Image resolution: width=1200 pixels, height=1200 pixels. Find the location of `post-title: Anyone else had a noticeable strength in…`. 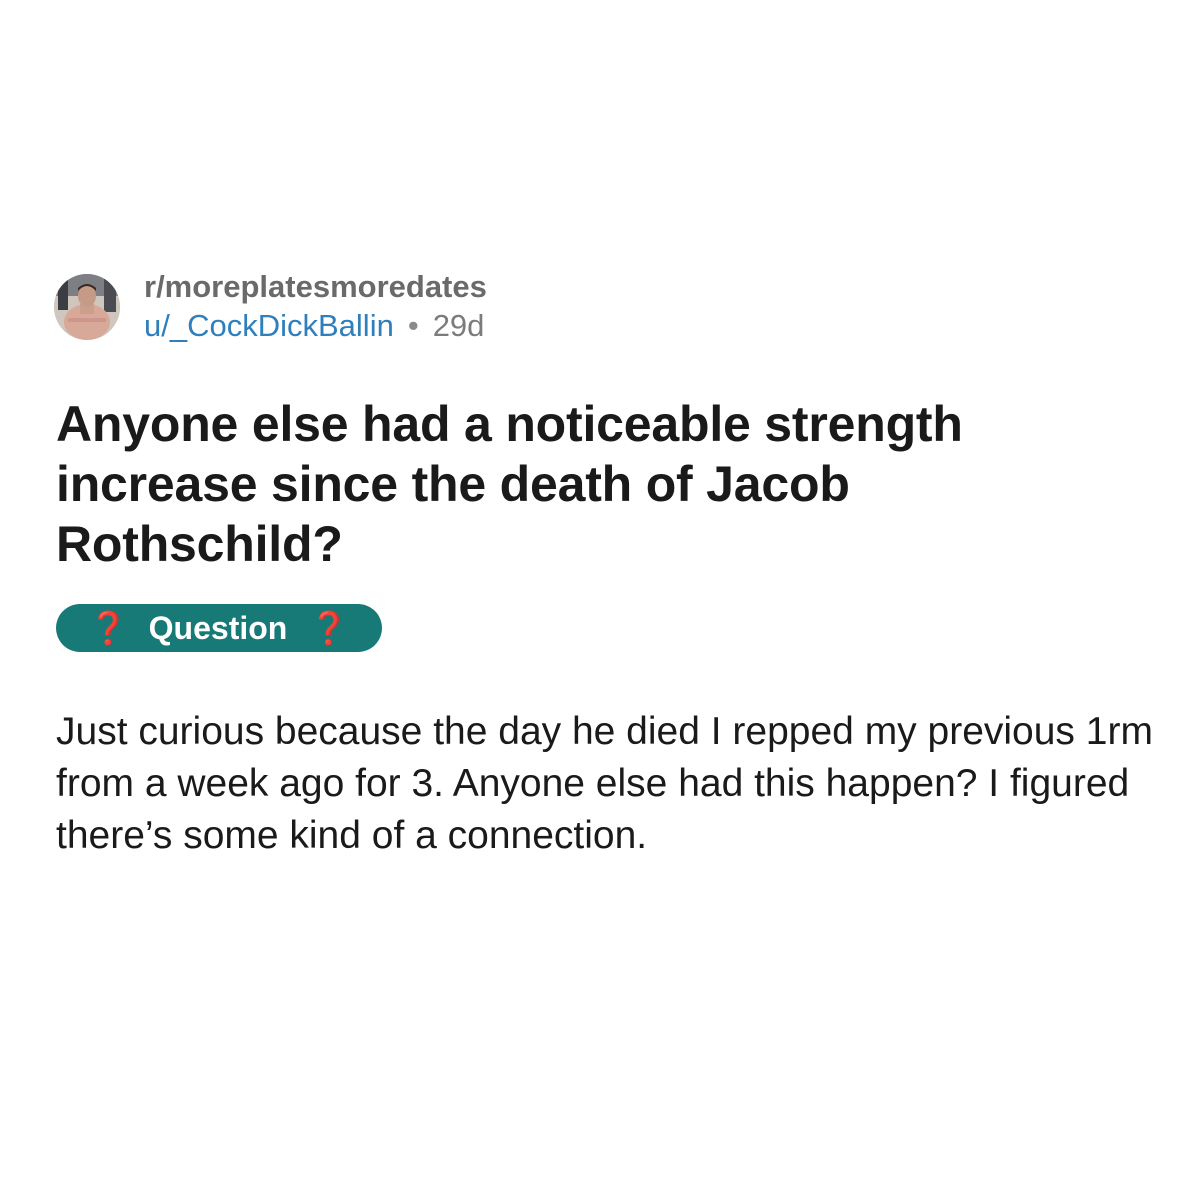

post-title: Anyone else had a noticeable strength in… is located at coordinates (601, 484).